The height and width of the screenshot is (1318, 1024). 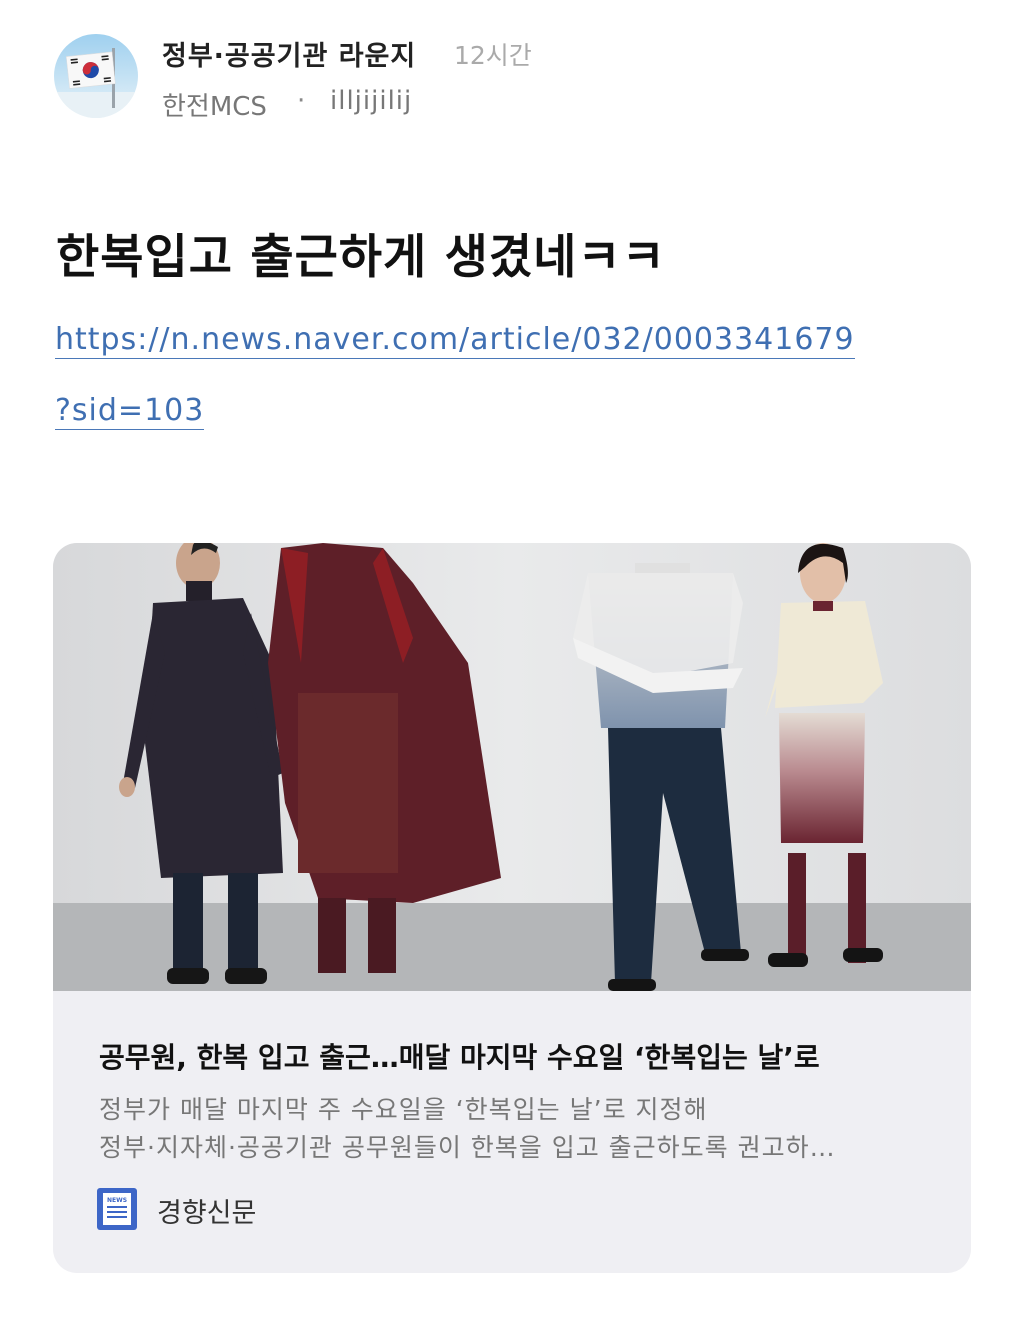 What do you see at coordinates (514, 79) in the screenshot?
I see `post-header: 정부·공공기관 라운지 12시간 한전MCS · illjijilij` at bounding box center [514, 79].